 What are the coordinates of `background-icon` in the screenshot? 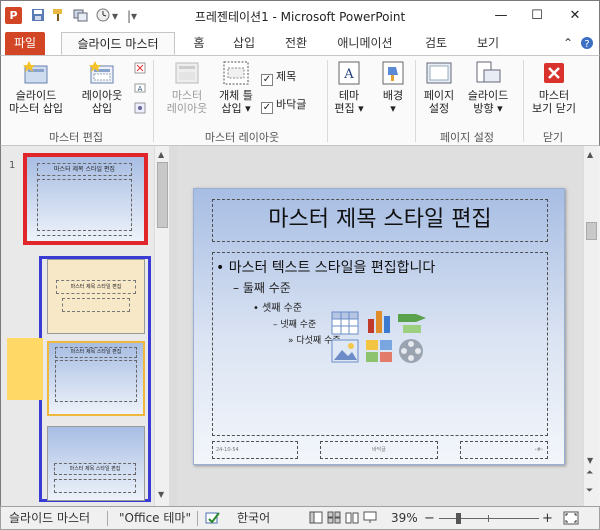 It's located at (393, 73).